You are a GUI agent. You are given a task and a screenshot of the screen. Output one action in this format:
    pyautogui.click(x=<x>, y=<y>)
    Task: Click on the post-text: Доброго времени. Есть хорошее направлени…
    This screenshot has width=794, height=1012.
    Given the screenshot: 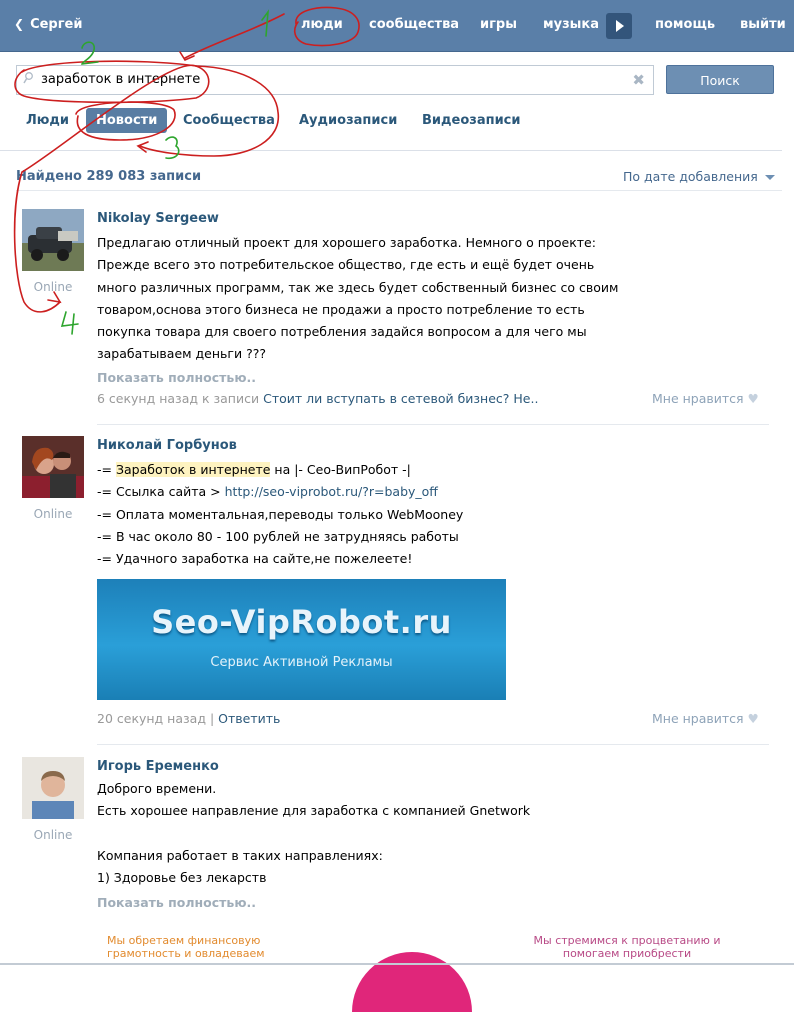 What is the action you would take?
    pyautogui.click(x=313, y=833)
    